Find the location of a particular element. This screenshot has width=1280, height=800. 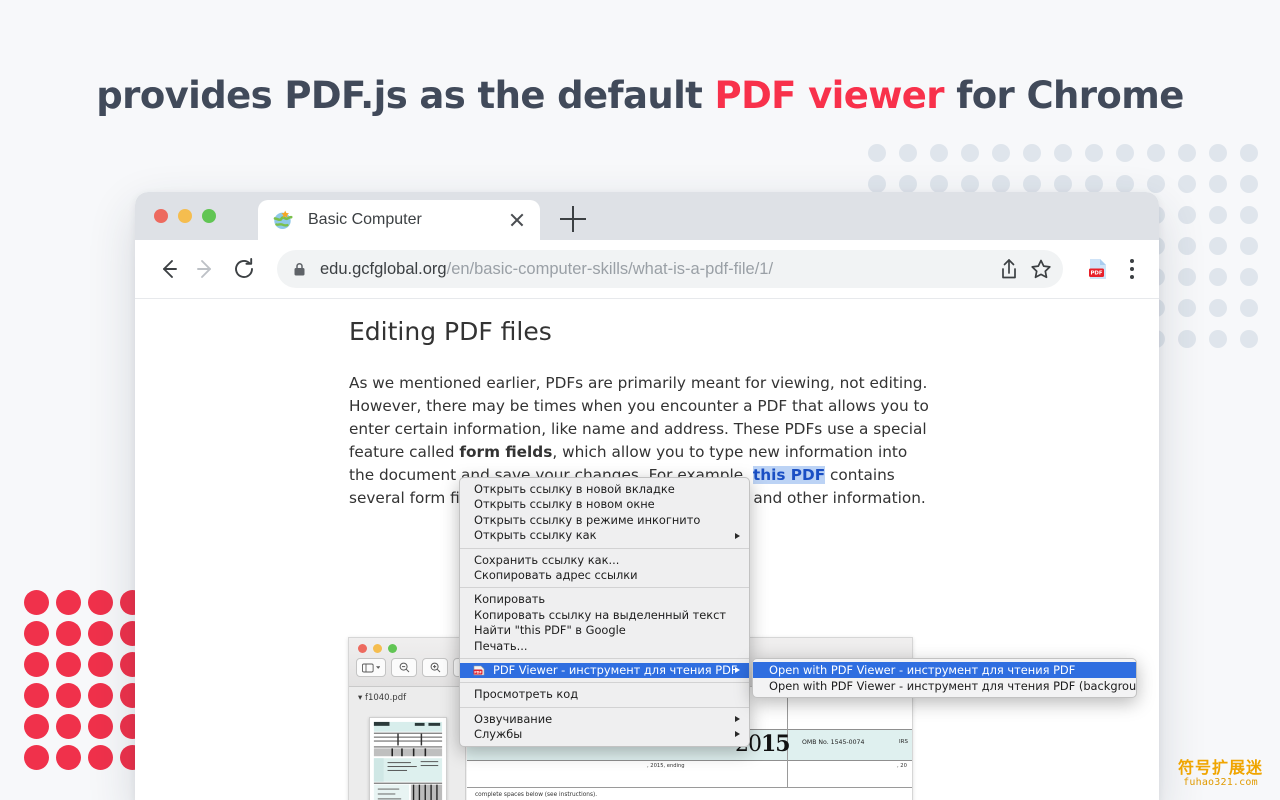

kebab-menu-icon is located at coordinates (1132, 269).